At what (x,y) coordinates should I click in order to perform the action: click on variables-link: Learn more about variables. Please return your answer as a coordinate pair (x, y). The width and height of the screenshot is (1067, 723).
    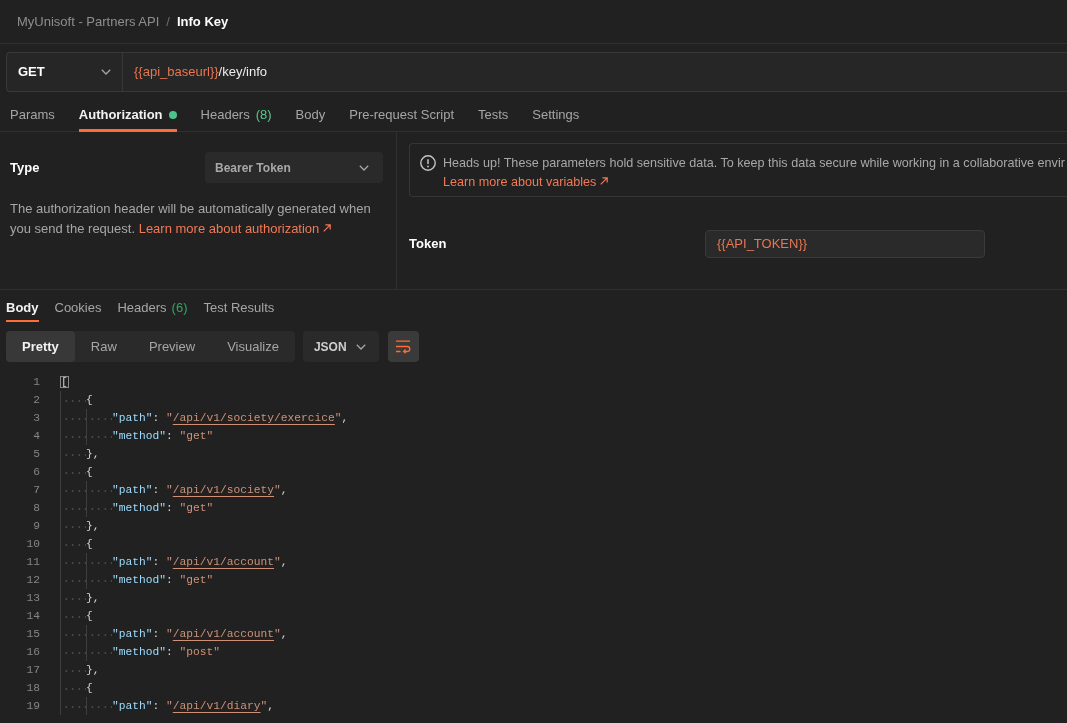
    Looking at the image, I should click on (526, 182).